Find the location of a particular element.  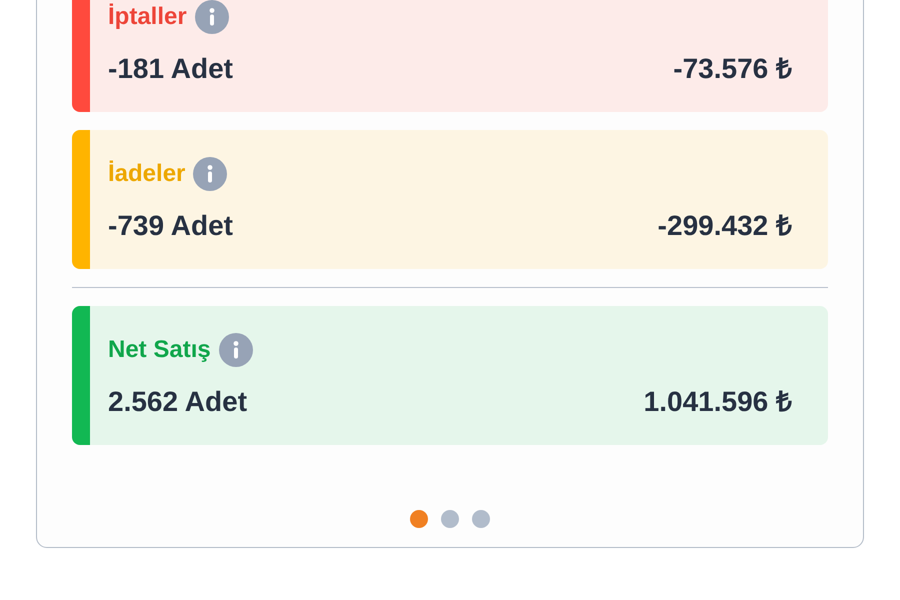

quantity-text: -181 Adet is located at coordinates (171, 69).